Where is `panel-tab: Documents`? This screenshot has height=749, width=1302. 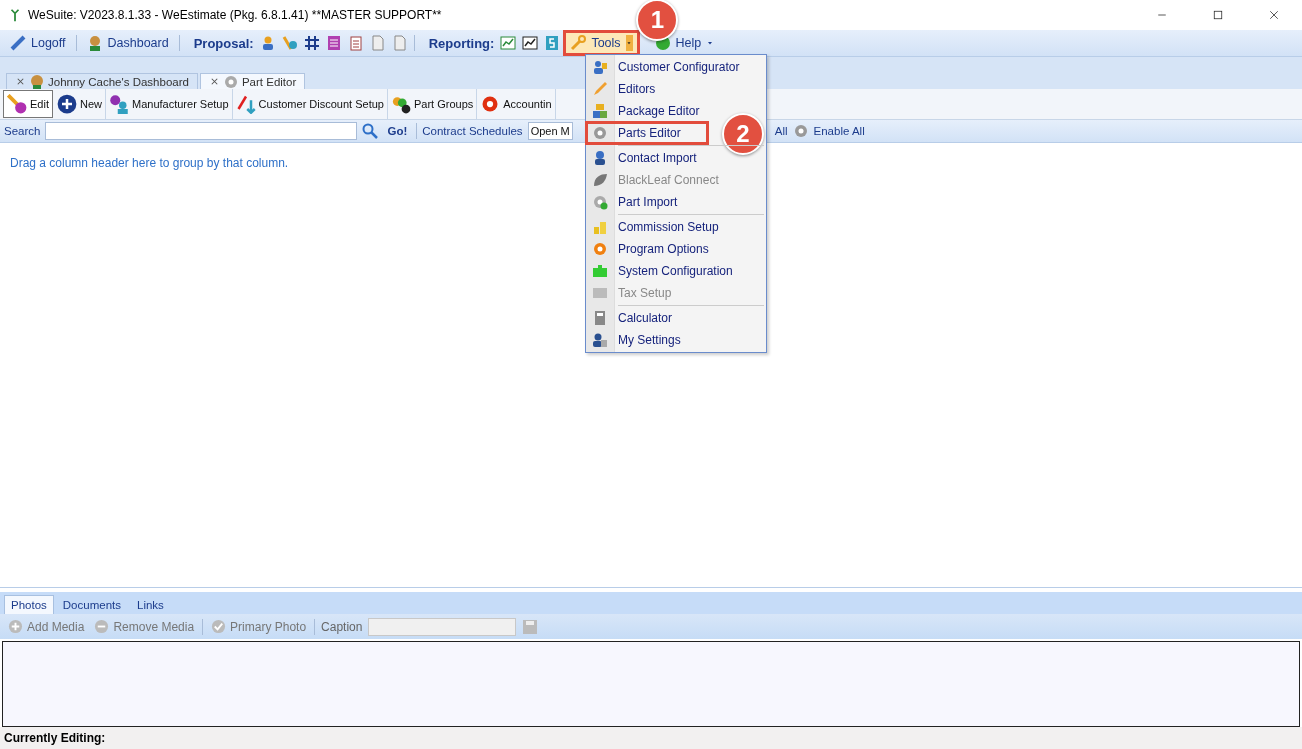
panel-tab: Documents is located at coordinates (91, 604).